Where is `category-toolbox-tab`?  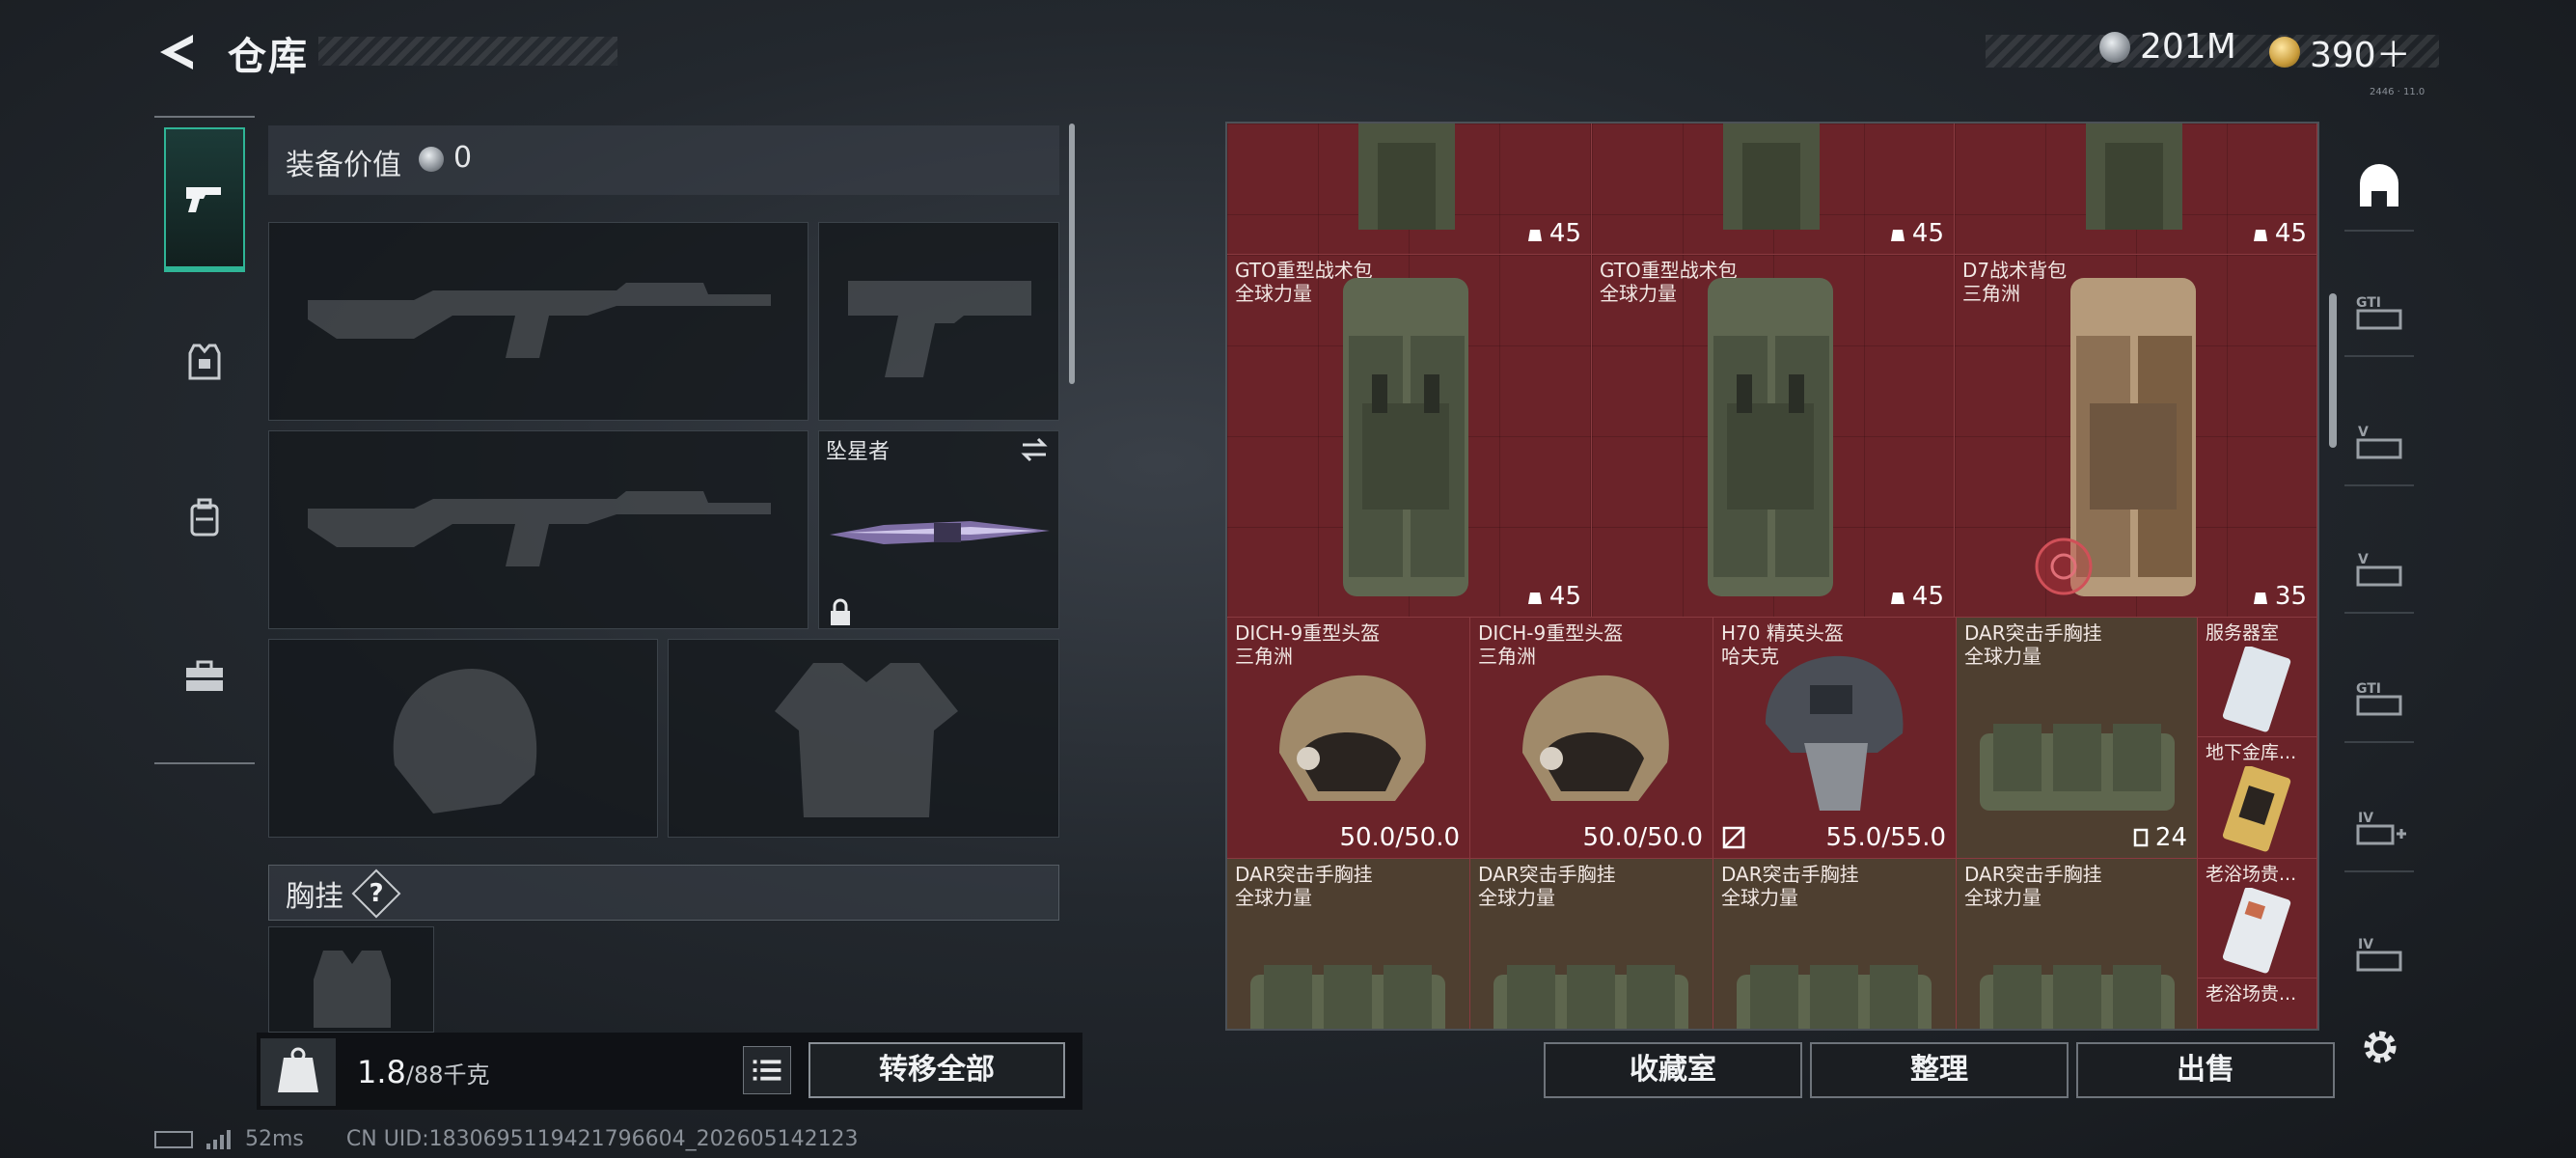 category-toolbox-tab is located at coordinates (204, 676).